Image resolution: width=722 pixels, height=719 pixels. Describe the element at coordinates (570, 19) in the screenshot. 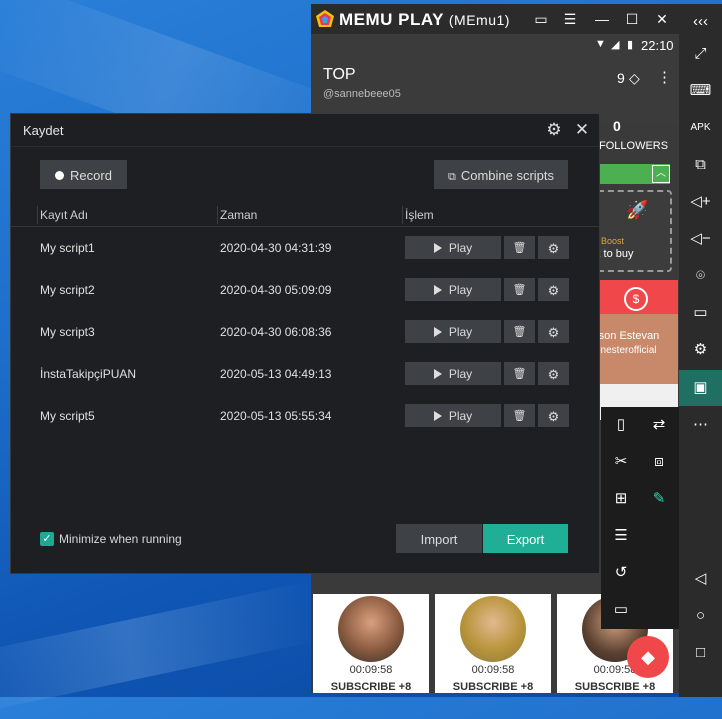

I see `menu-icon: ☰` at that location.